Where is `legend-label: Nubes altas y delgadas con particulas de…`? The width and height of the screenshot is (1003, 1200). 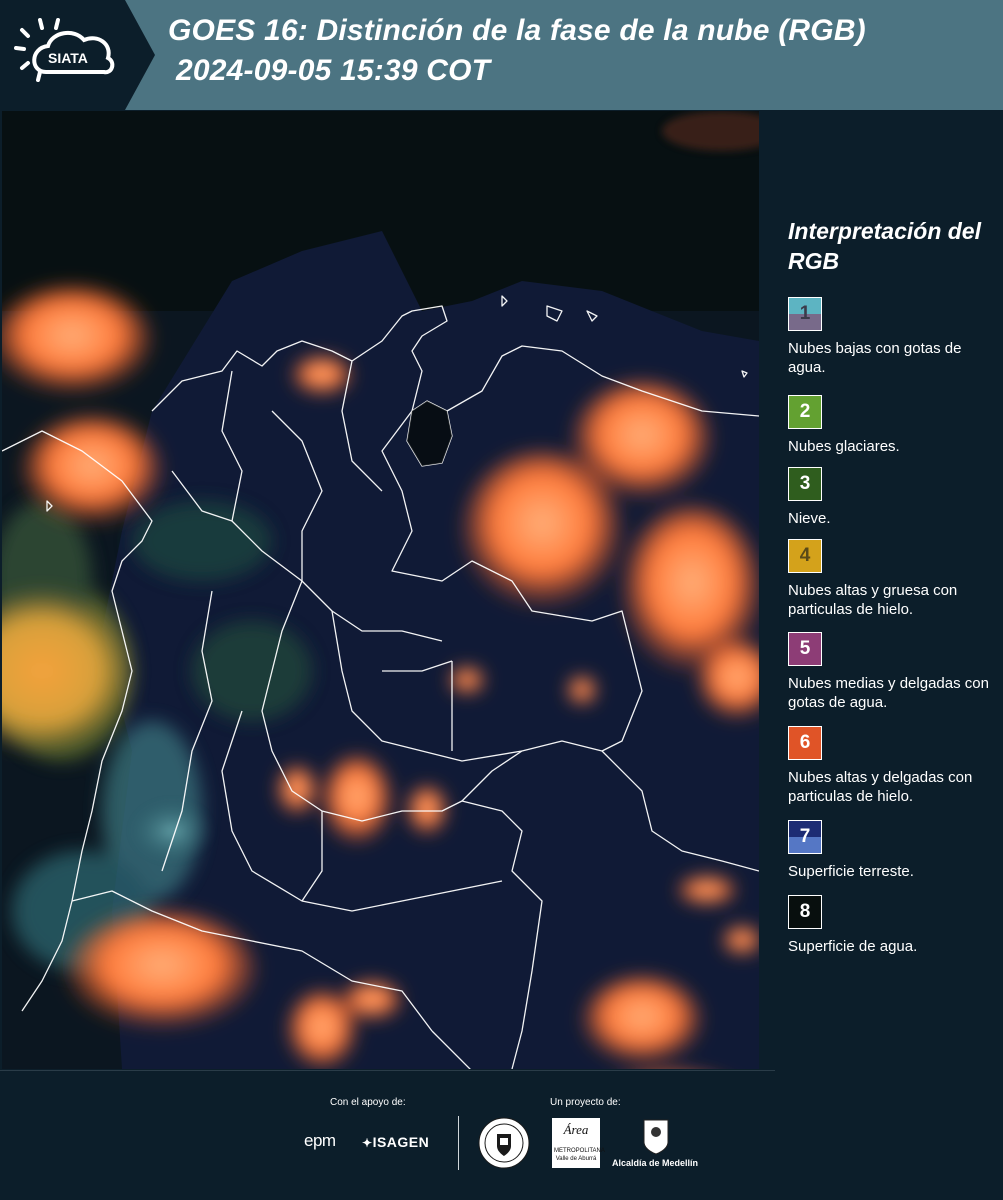 legend-label: Nubes altas y delgadas con particulas de… is located at coordinates (880, 787).